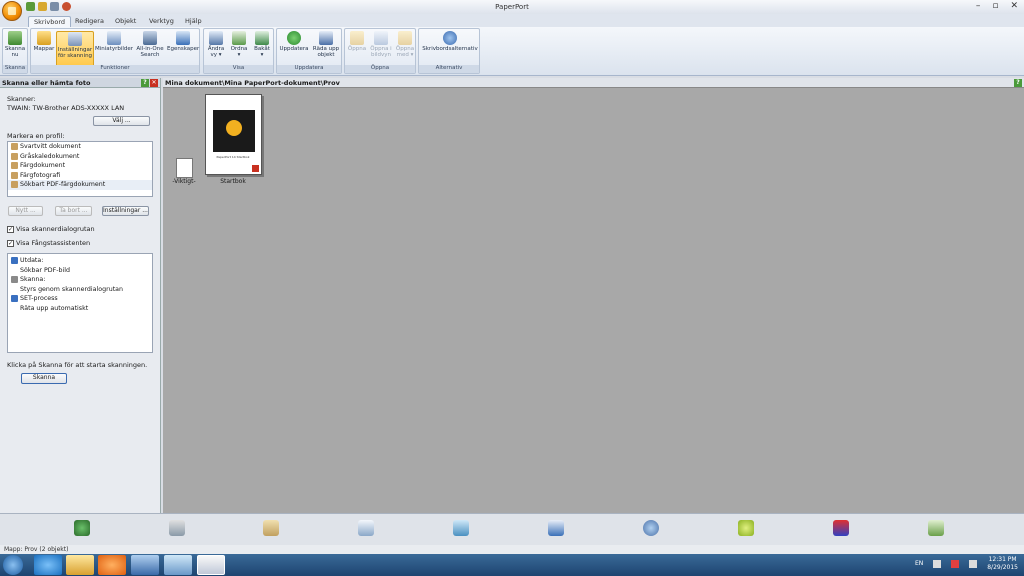 This screenshot has height=576, width=1024. I want to click on ordna-button: Ordna ▾, so click(239, 44).